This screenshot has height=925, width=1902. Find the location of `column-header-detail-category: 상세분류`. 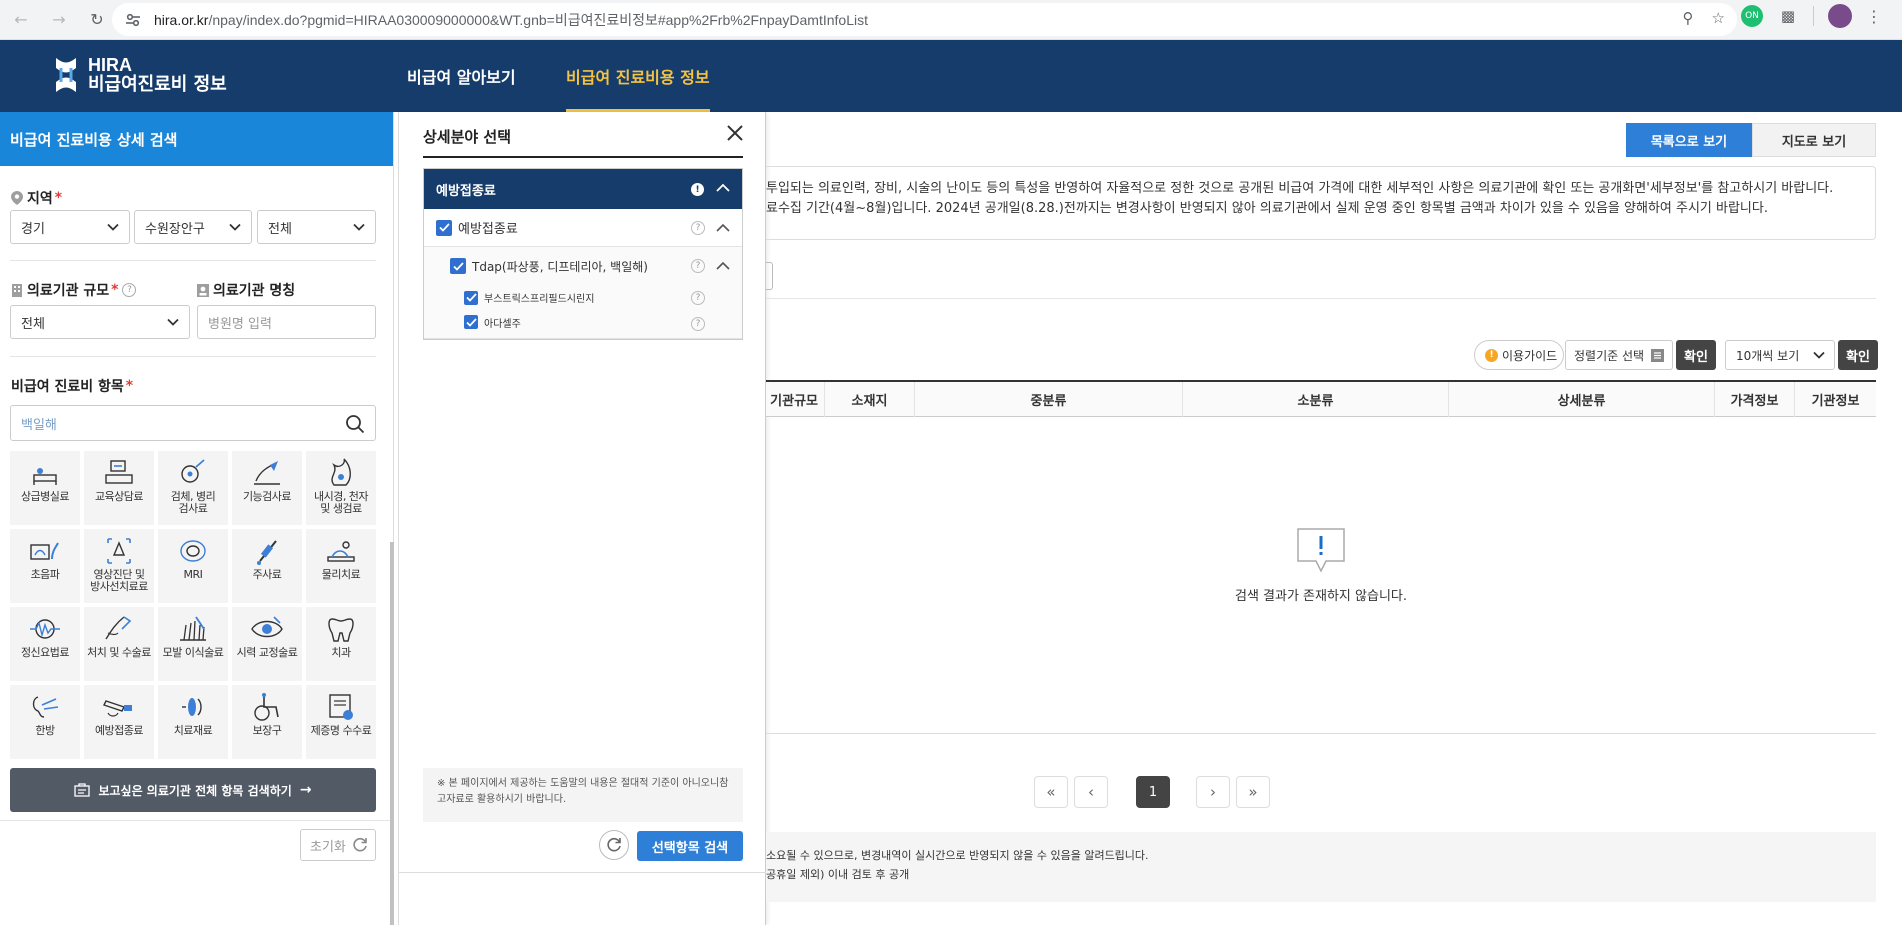

column-header-detail-category: 상세분류 is located at coordinates (1582, 399).